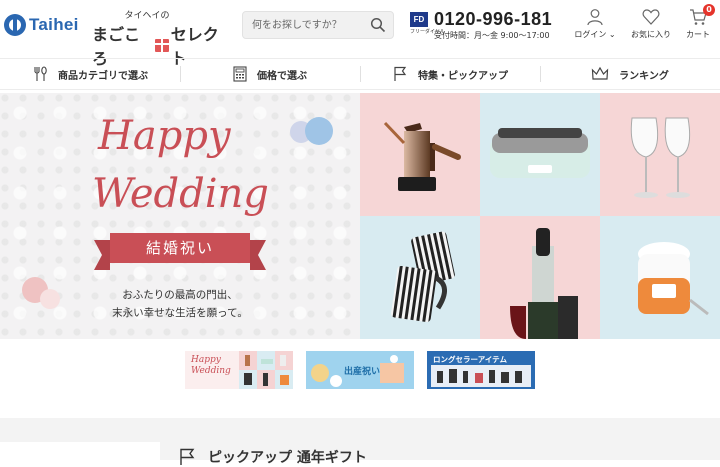 This screenshot has height=467, width=720. Describe the element at coordinates (611, 34) in the screenshot. I see `chevron-down-icon: ⌄` at that location.